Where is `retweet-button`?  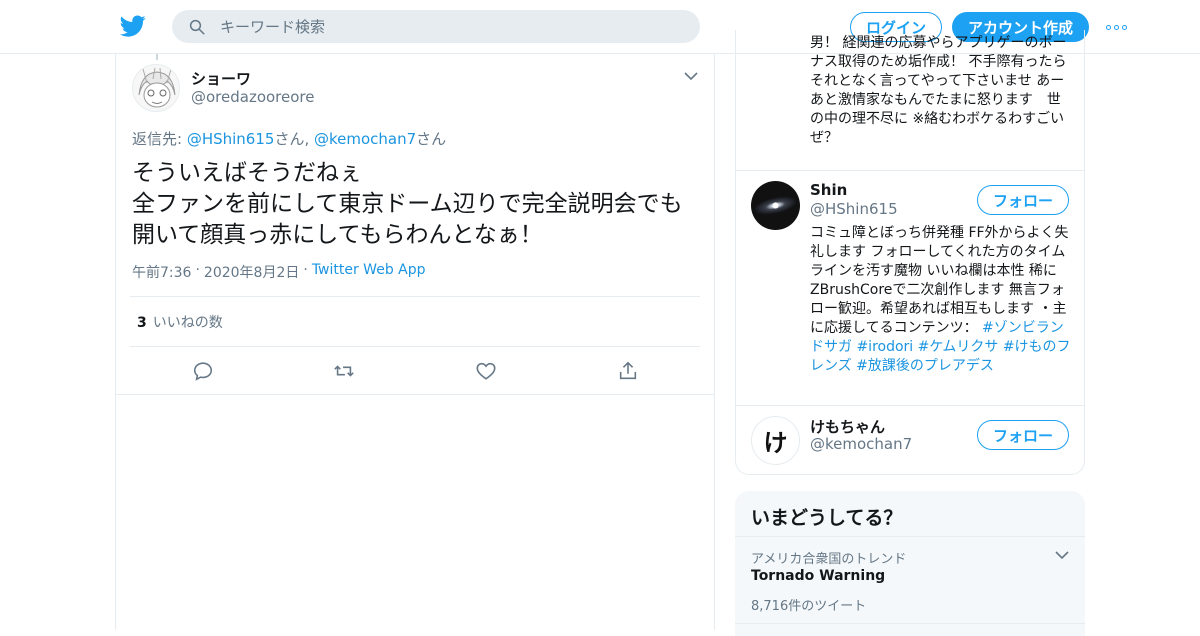 retweet-button is located at coordinates (344, 371).